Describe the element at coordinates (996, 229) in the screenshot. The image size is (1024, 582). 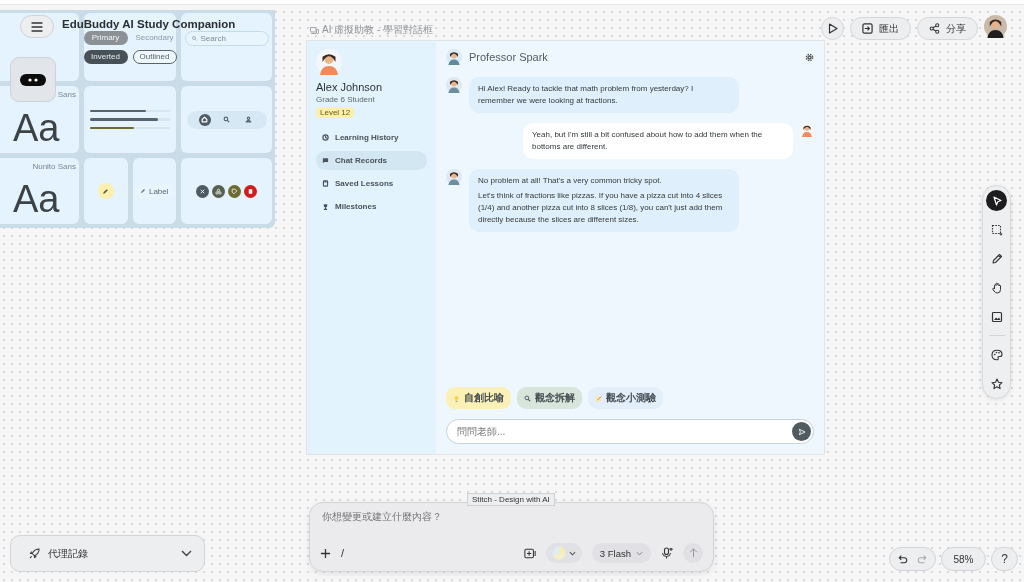
I see `selection-icon` at that location.